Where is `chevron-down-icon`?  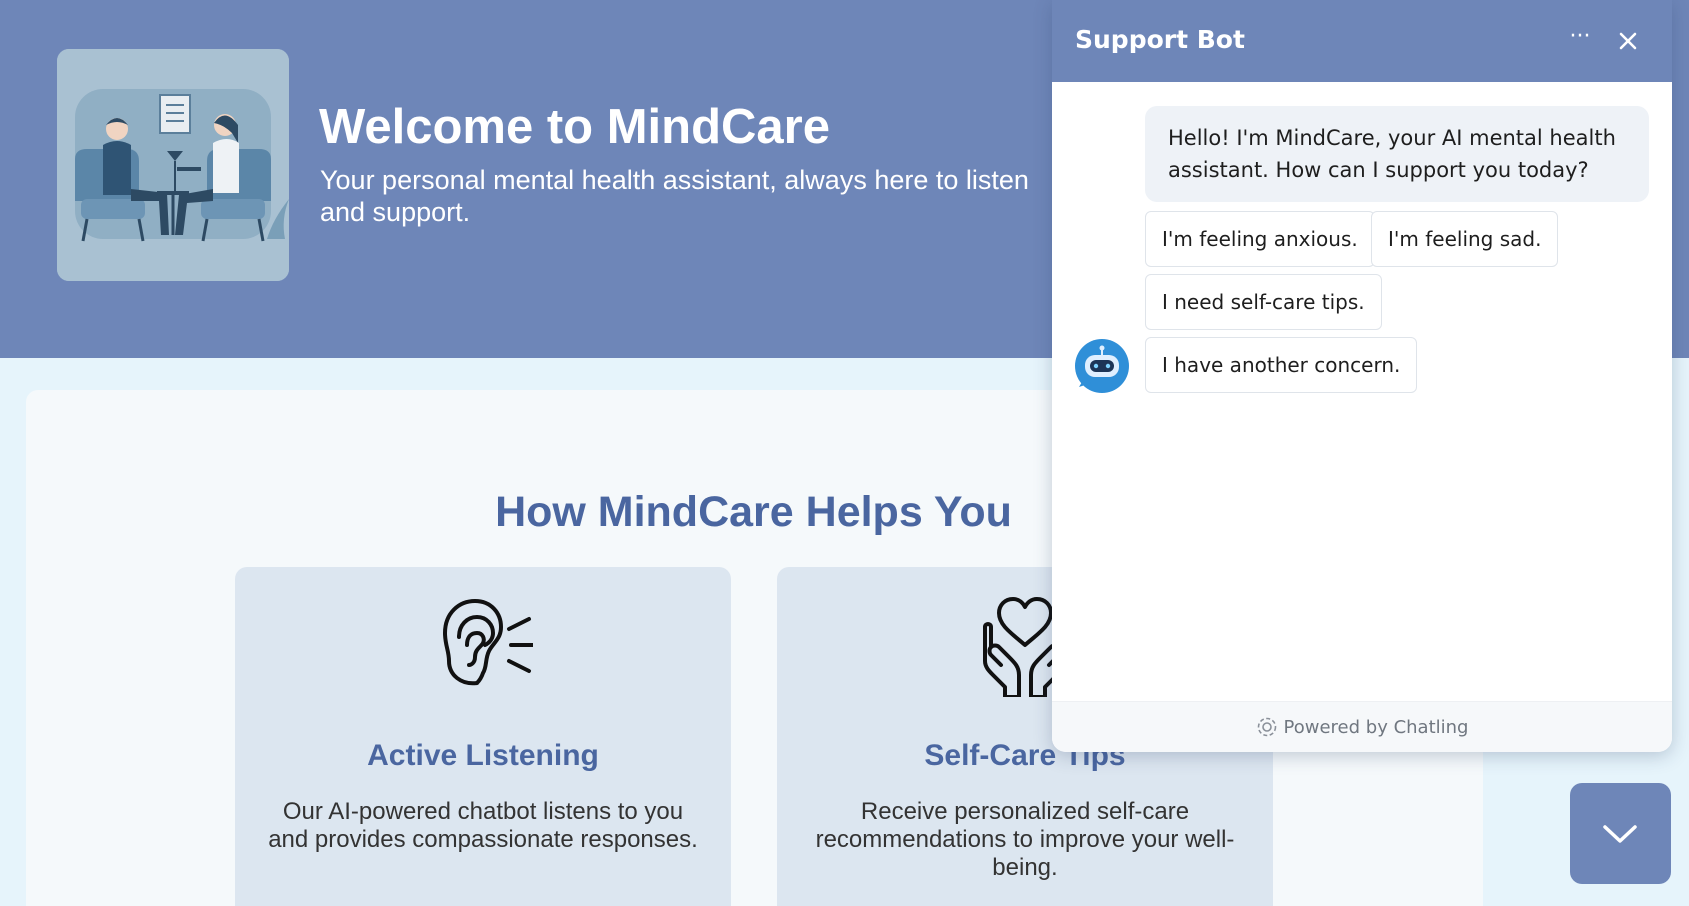
chevron-down-icon is located at coordinates (1620, 834).